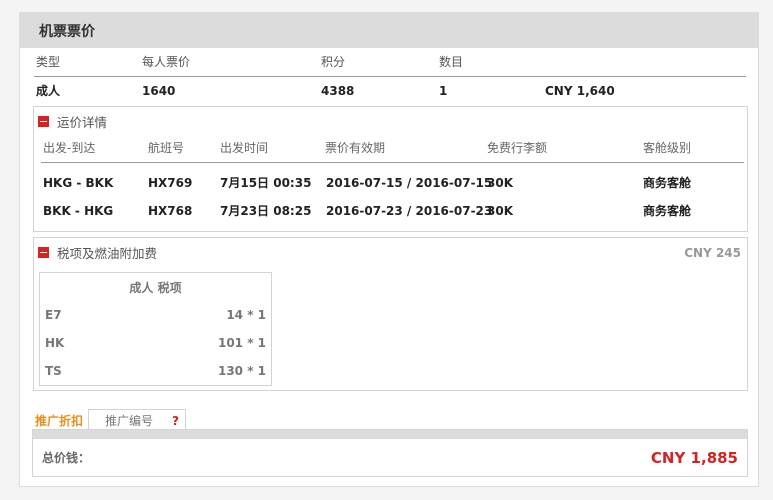 This screenshot has height=500, width=773. What do you see at coordinates (246, 315) in the screenshot?
I see `tax-amount: 14 * 1` at bounding box center [246, 315].